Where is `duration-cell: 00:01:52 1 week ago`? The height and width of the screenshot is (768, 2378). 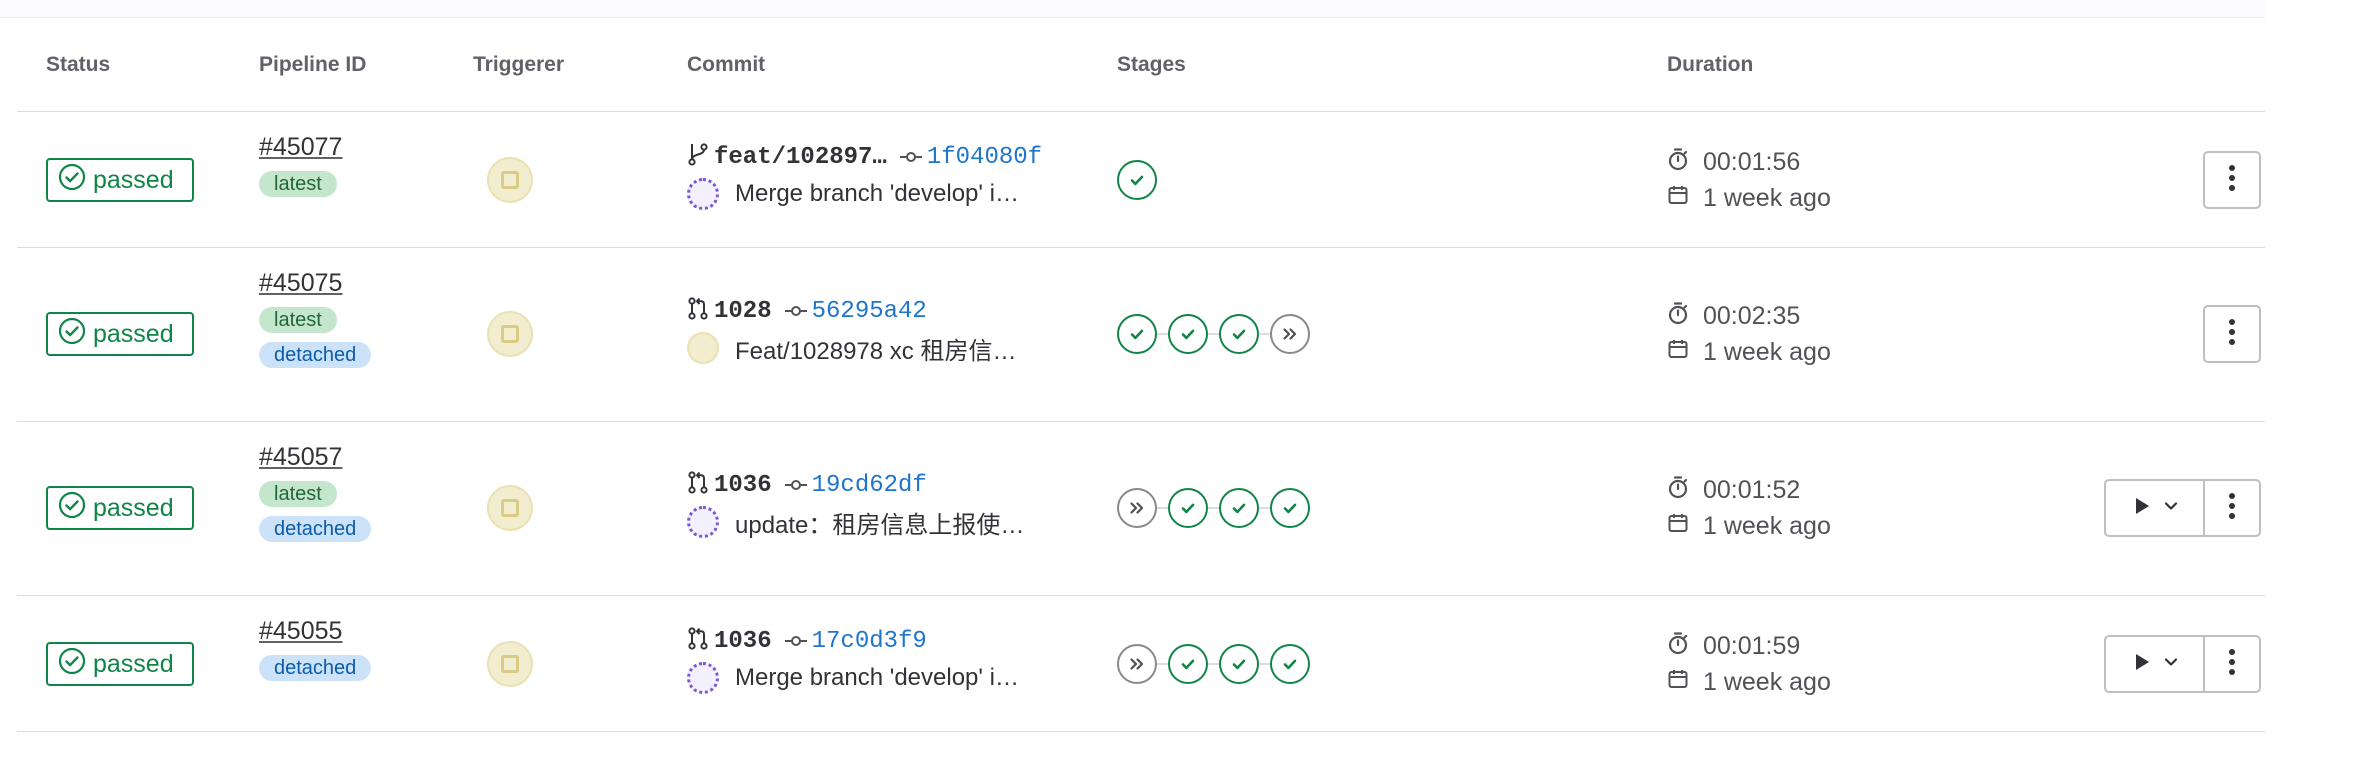
duration-cell: 00:01:52 1 week ago is located at coordinates (1749, 508).